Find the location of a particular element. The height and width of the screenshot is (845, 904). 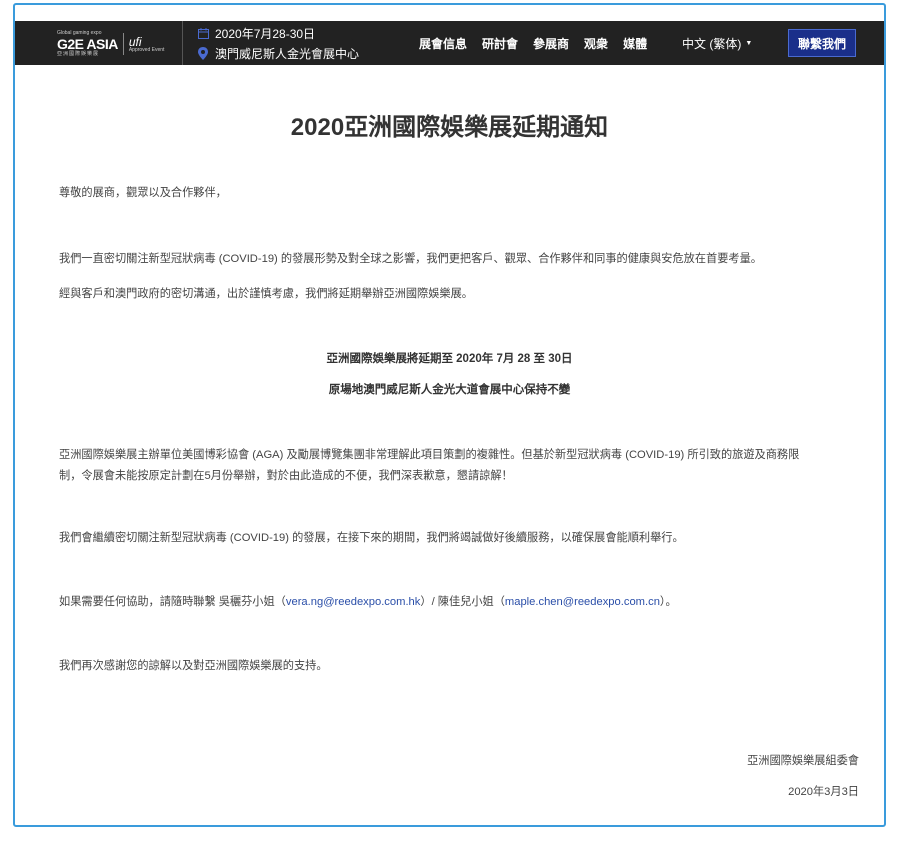

language-selector: 中文 (繁体) ▼ is located at coordinates (717, 43).